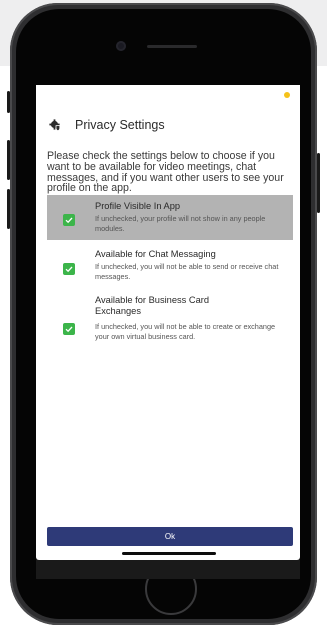  What do you see at coordinates (169, 553) in the screenshot?
I see `home-indicator` at bounding box center [169, 553].